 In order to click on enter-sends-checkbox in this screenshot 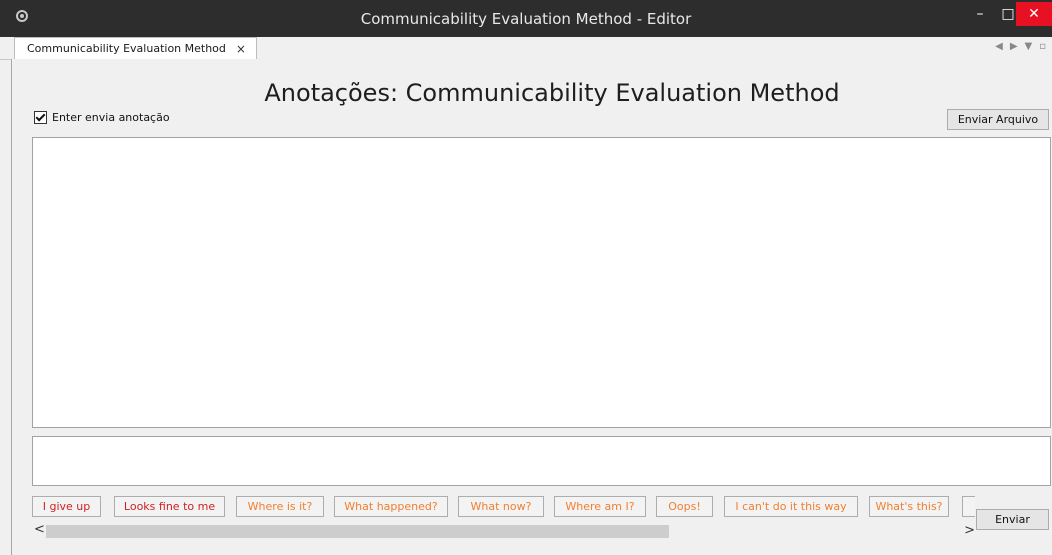, I will do `click(40, 117)`.